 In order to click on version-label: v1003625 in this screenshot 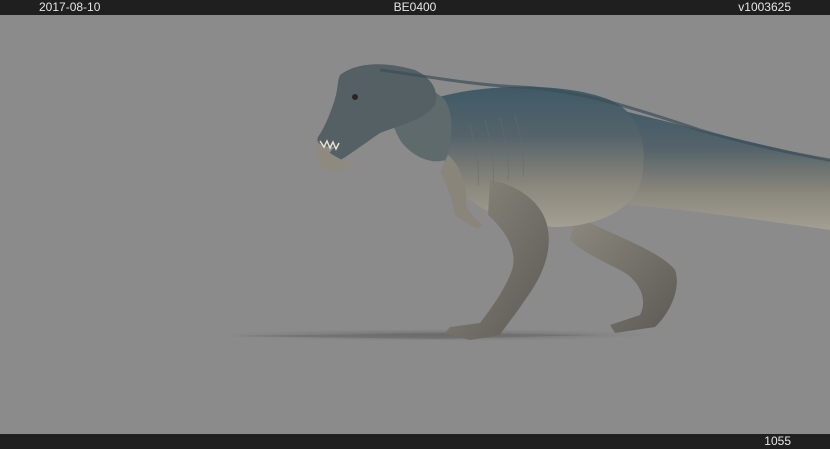, I will do `click(764, 7)`.